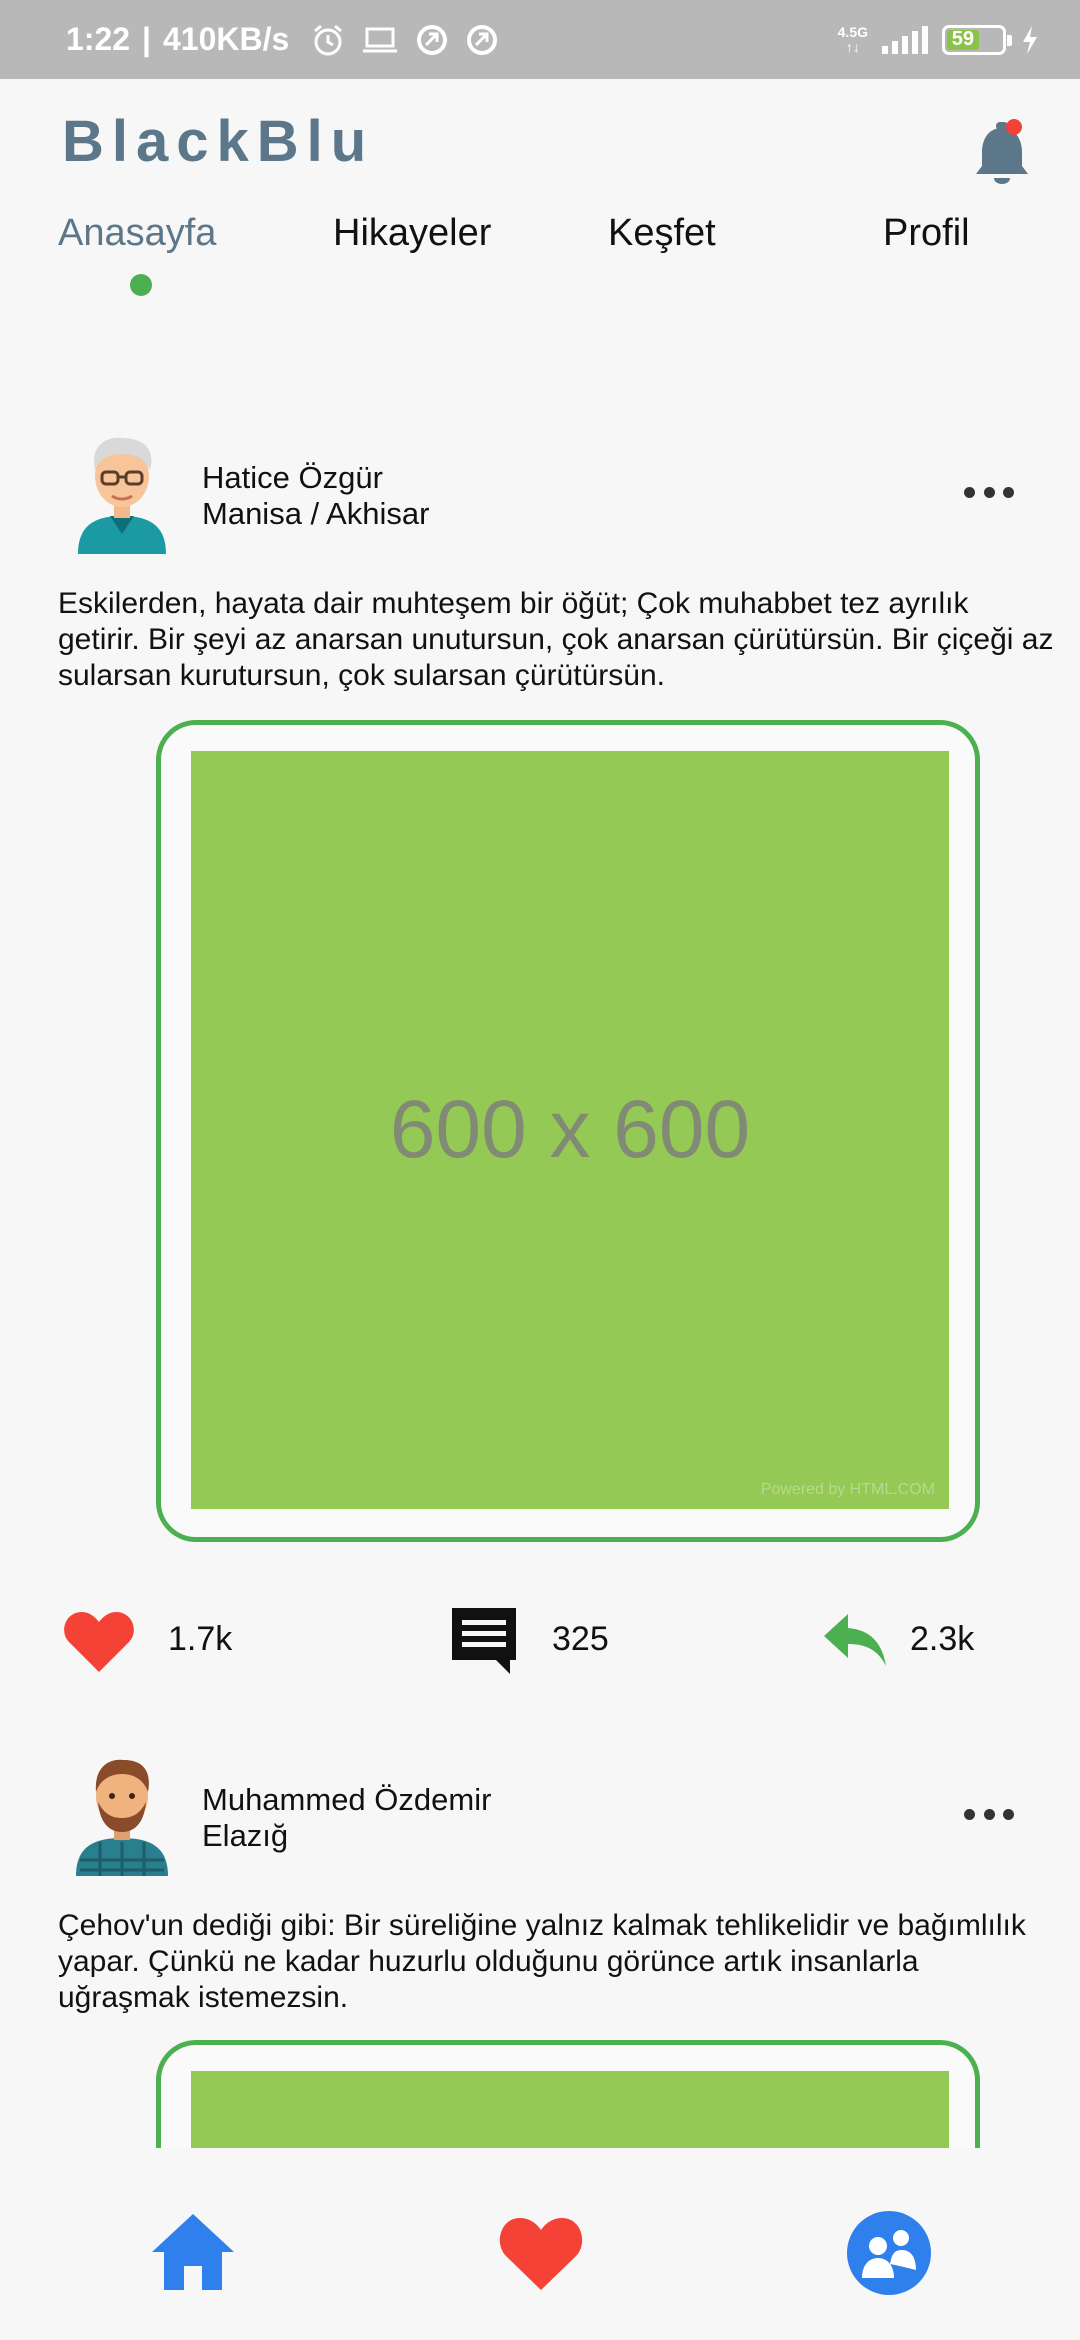 The width and height of the screenshot is (1080, 2340). What do you see at coordinates (226, 39) in the screenshot?
I see `status-speed: 410KB/s` at bounding box center [226, 39].